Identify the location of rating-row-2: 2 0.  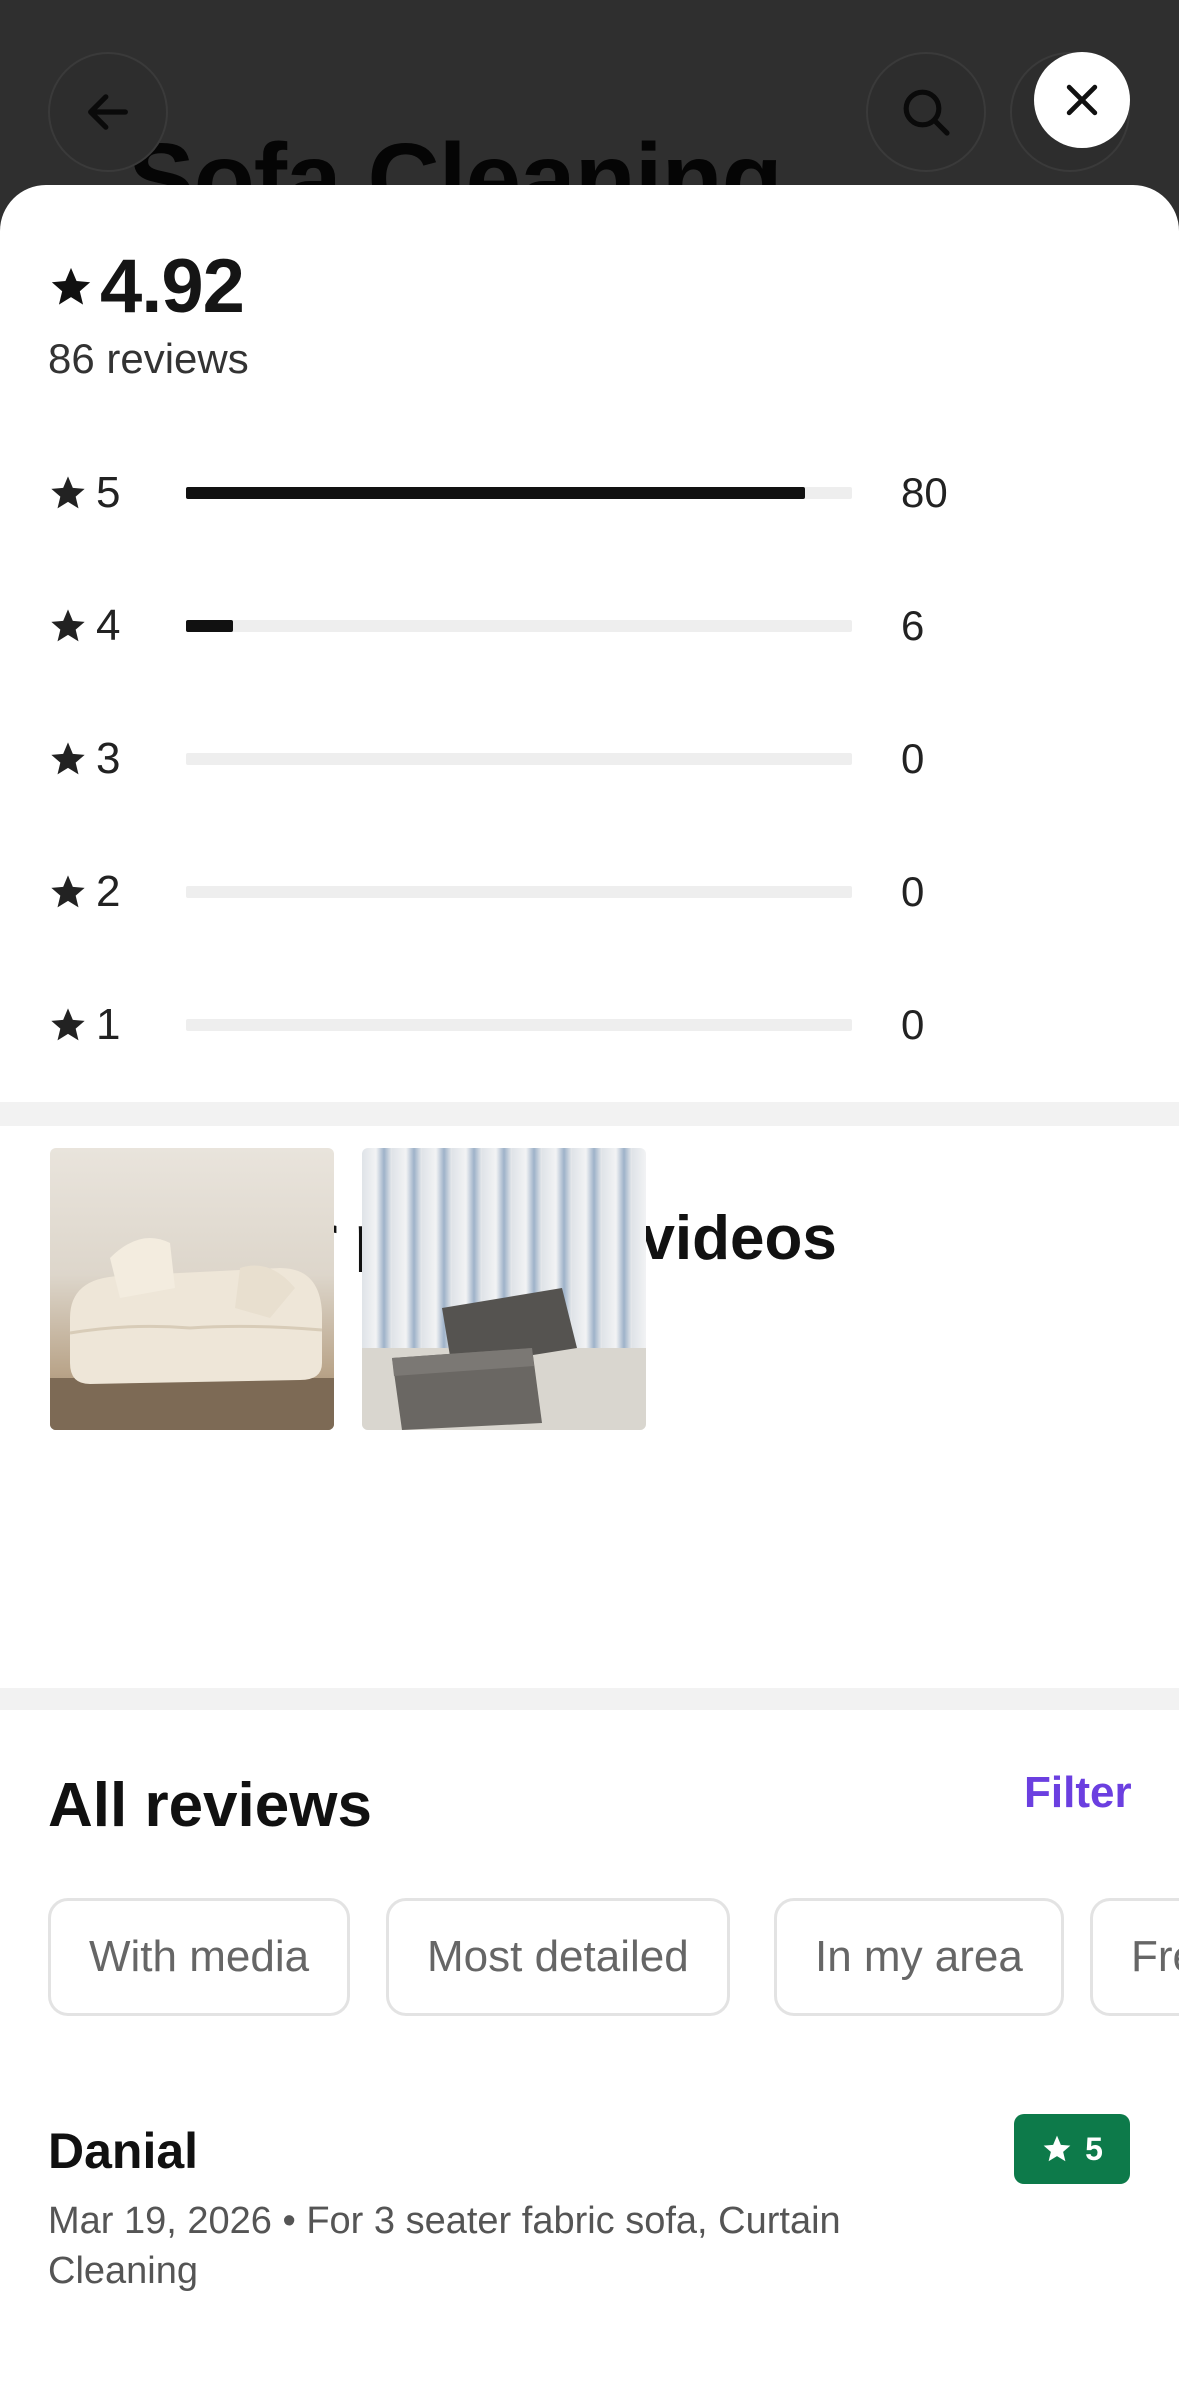
(598, 892).